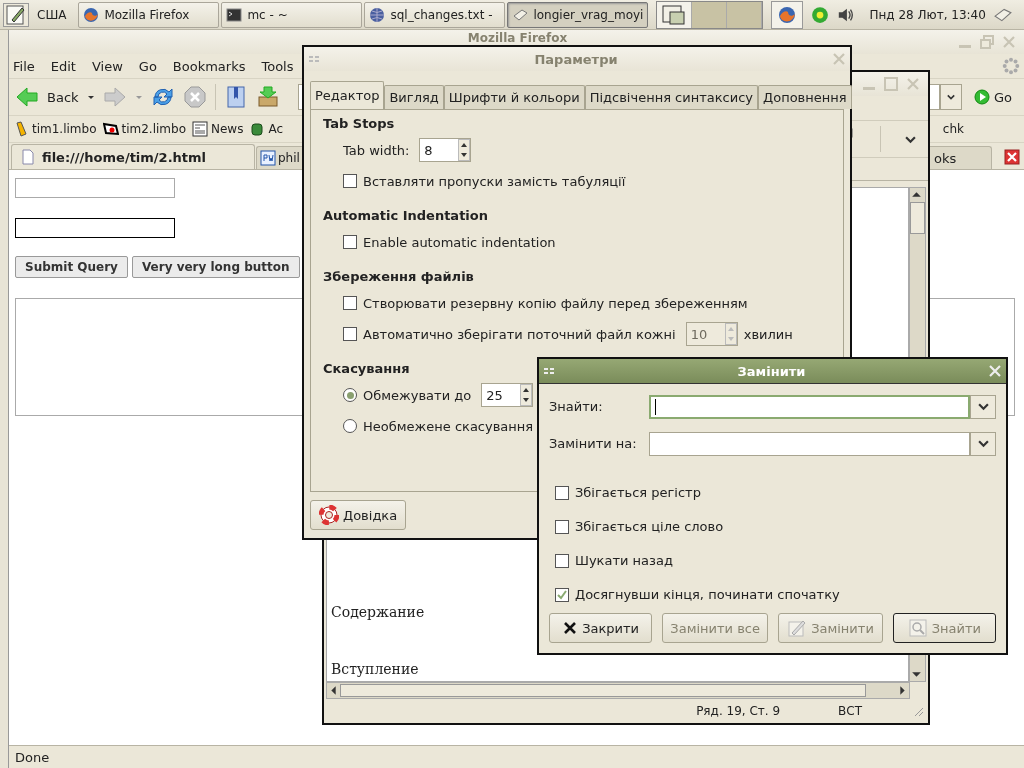  What do you see at coordinates (918, 711) in the screenshot?
I see `resize-grip-icon` at bounding box center [918, 711].